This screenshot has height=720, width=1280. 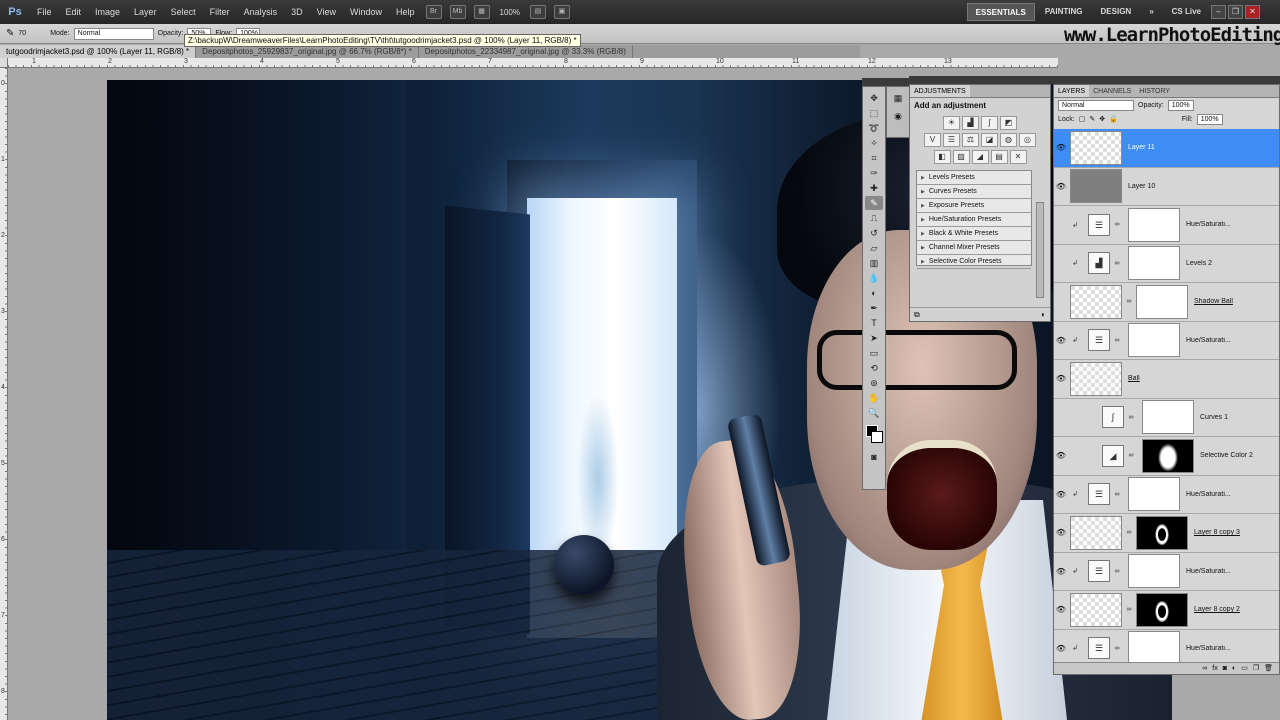 I want to click on lock-transparency-icon: ▢, so click(x=1082, y=119).